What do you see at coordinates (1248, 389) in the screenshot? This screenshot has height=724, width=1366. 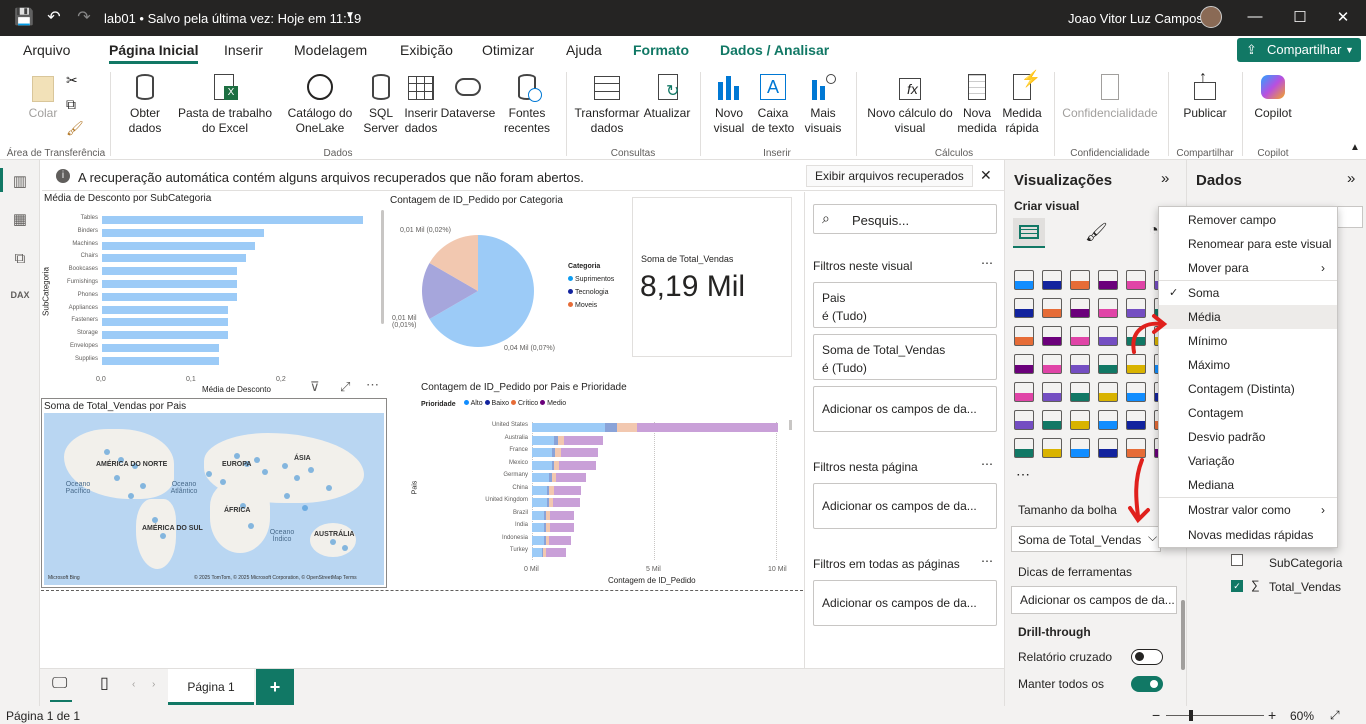 I see `menu-item-count-distinct: Contagem (Distinta)` at bounding box center [1248, 389].